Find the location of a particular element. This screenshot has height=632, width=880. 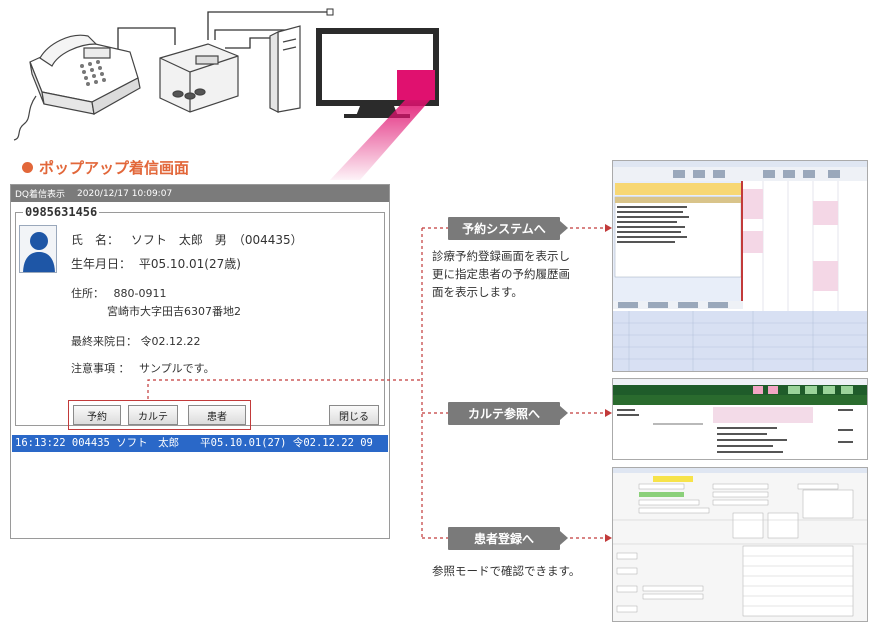

callout-reservation: 予約システムへ is located at coordinates (508, 228).